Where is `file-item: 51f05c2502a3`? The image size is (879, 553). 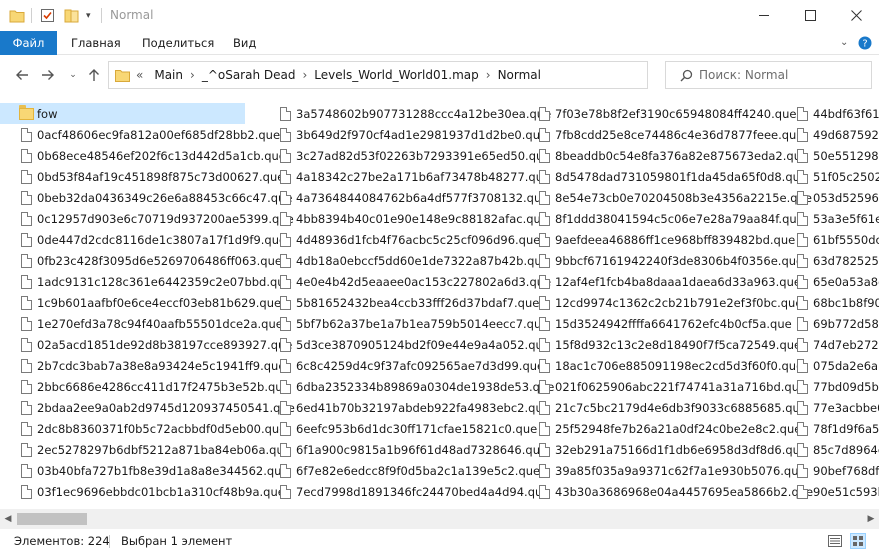 file-item: 51f05c2502a3 is located at coordinates (827, 176).